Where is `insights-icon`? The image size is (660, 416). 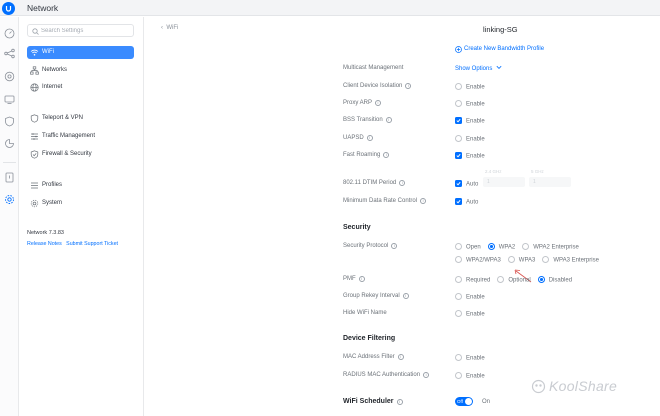
insights-icon is located at coordinates (9, 143).